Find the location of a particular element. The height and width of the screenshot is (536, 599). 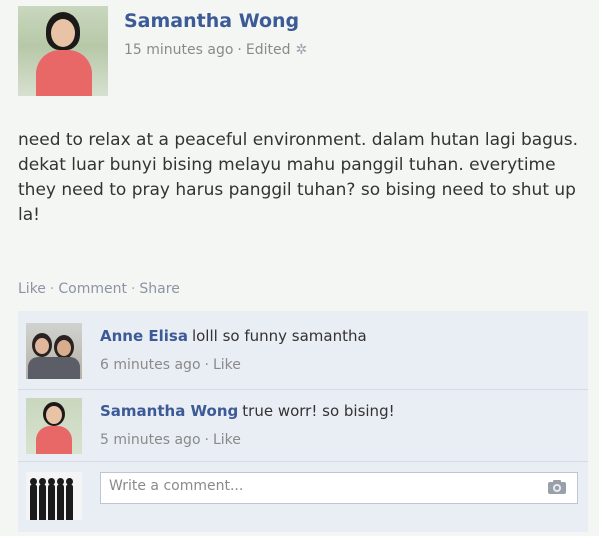

viewer-avatar is located at coordinates (54, 496).